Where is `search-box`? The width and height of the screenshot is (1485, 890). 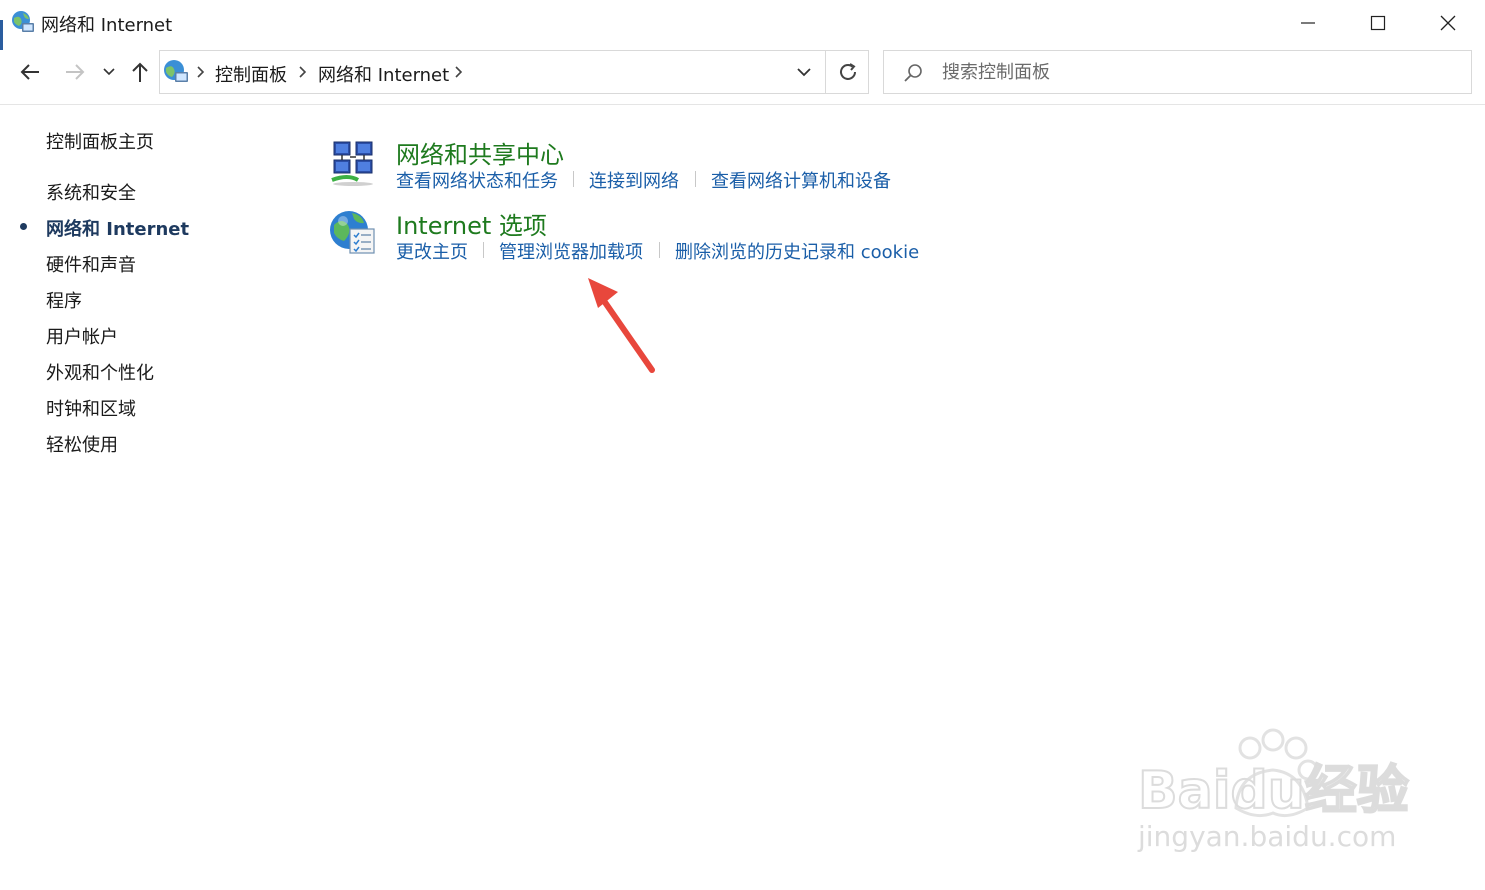 search-box is located at coordinates (1177, 72).